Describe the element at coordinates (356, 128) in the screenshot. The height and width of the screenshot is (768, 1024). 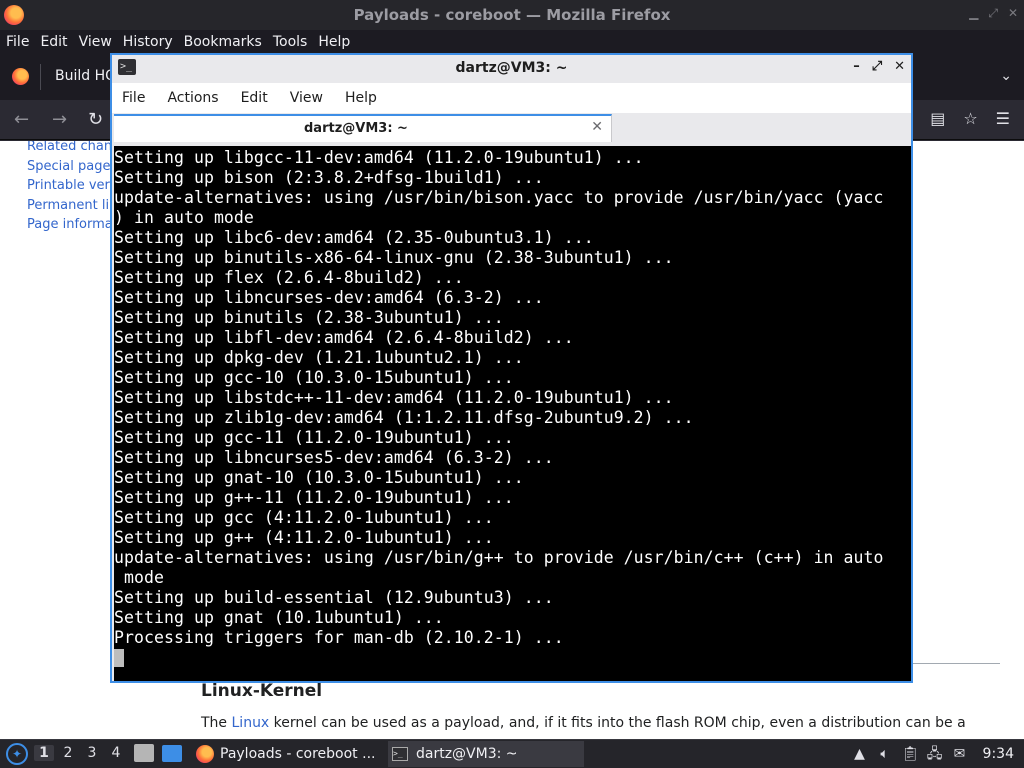
I see `terminal-tab-label: dartz@VM3: ~` at that location.